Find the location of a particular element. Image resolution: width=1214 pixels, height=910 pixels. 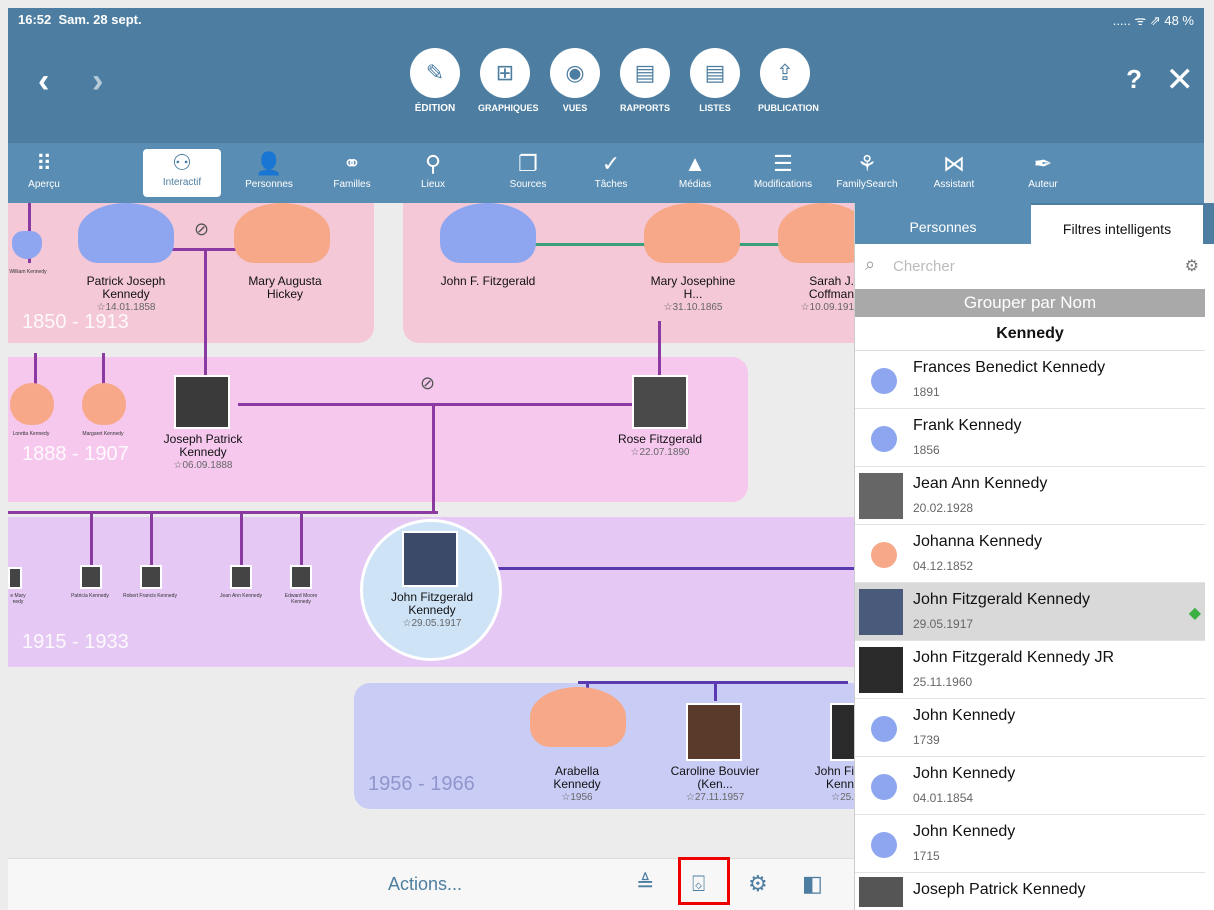

list-item: John Kennedy 1739 is located at coordinates (1030, 728).